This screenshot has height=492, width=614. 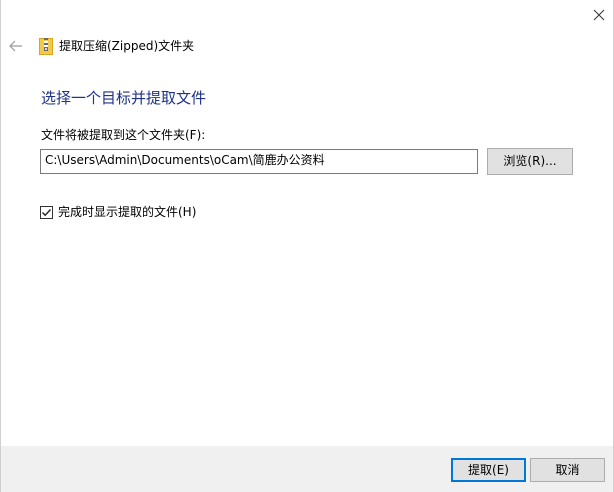 I want to click on cancel-button: 取消, so click(x=567, y=470).